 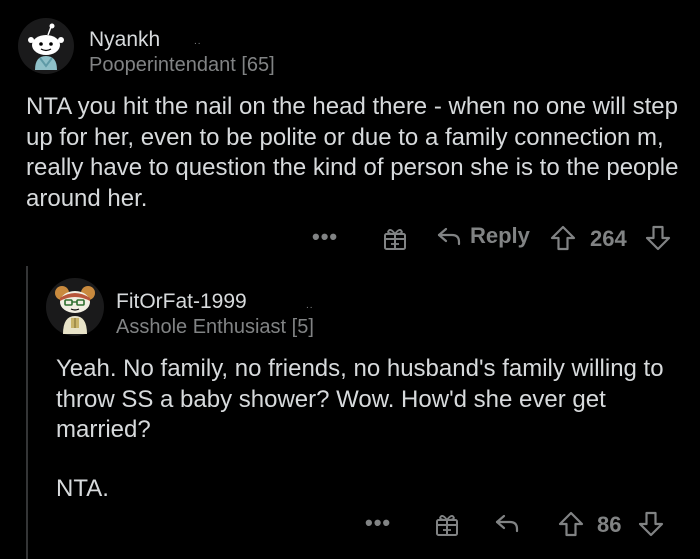 I want to click on reply-label: Reply, so click(x=500, y=235).